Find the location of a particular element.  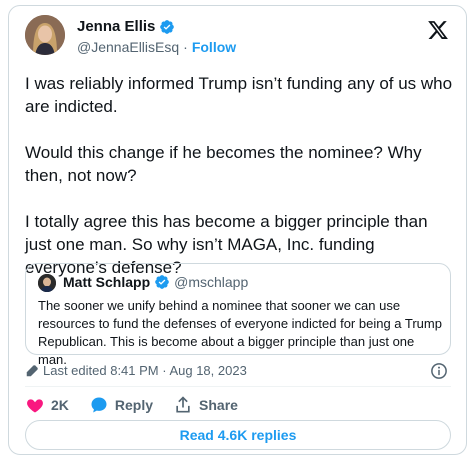

heart-icon is located at coordinates (35, 406).